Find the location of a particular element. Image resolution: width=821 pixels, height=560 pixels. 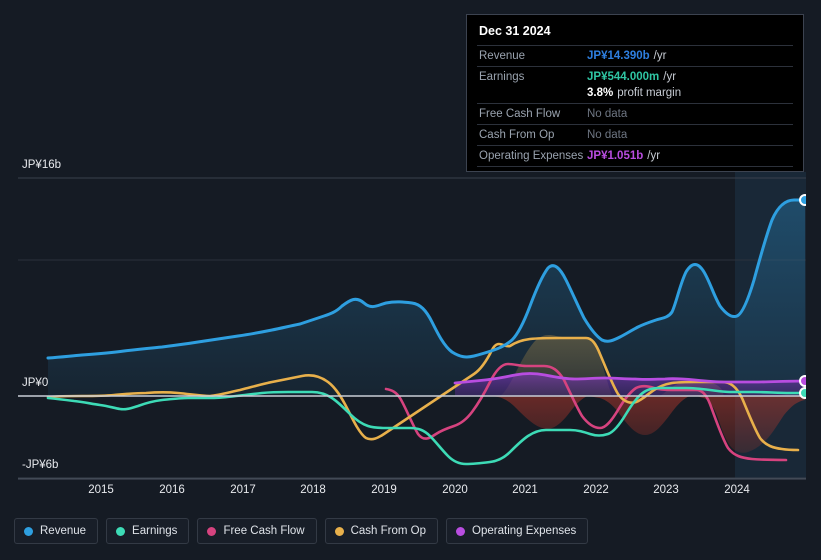

tooltip-value-revenue: JP¥14.390b is located at coordinates (618, 56).